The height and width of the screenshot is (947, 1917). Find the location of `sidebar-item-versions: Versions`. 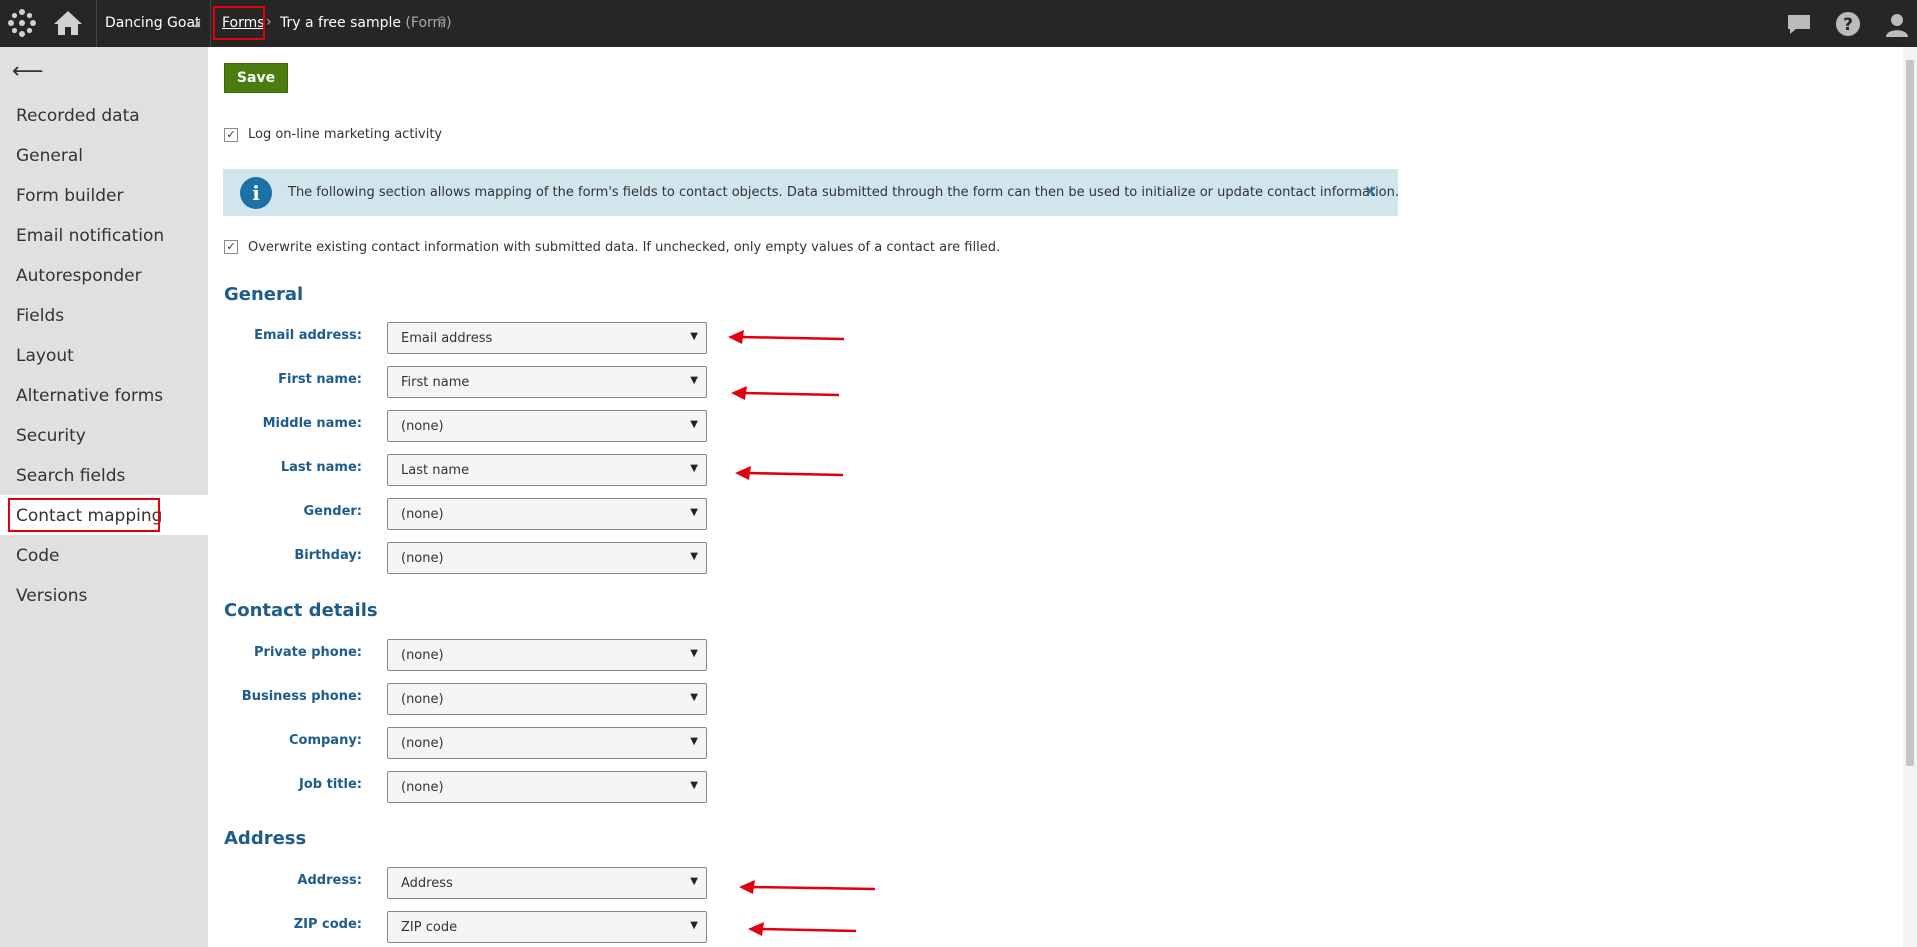

sidebar-item-versions: Versions is located at coordinates (51, 596).